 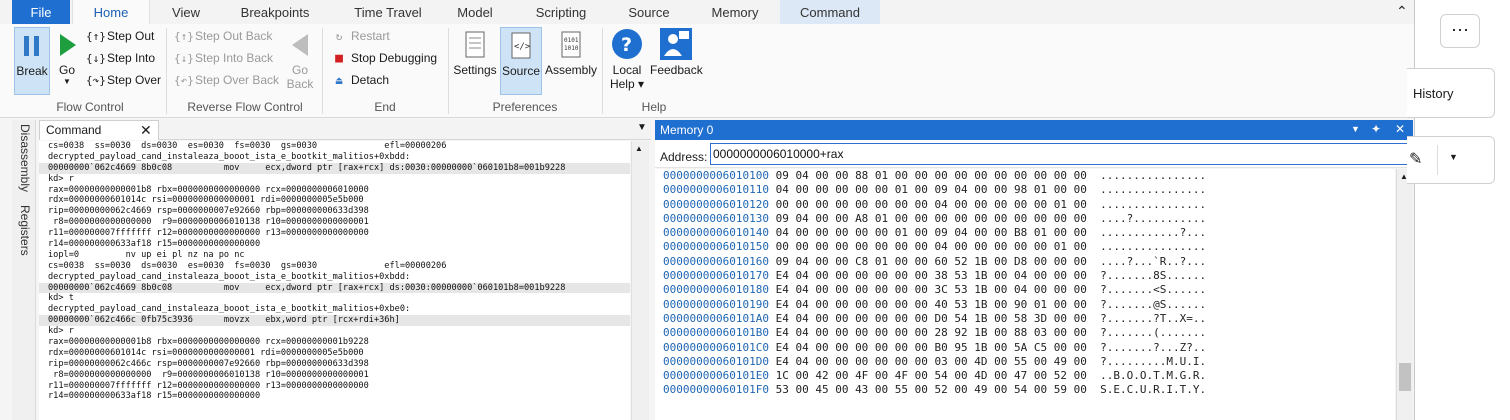 What do you see at coordinates (223, 36) in the screenshot?
I see `step-out-back-button: {↑}Step Out Back` at bounding box center [223, 36].